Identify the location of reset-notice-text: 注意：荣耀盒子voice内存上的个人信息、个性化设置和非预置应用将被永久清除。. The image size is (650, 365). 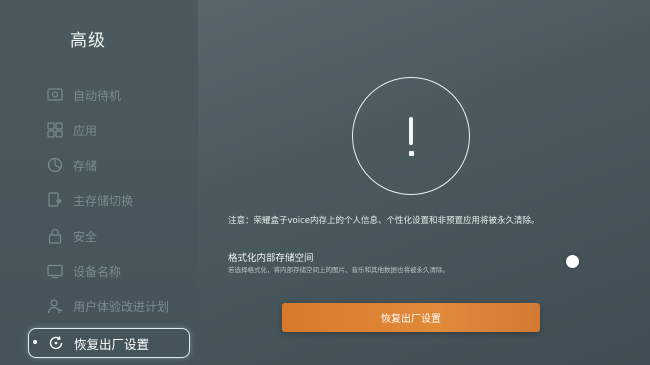
(384, 221).